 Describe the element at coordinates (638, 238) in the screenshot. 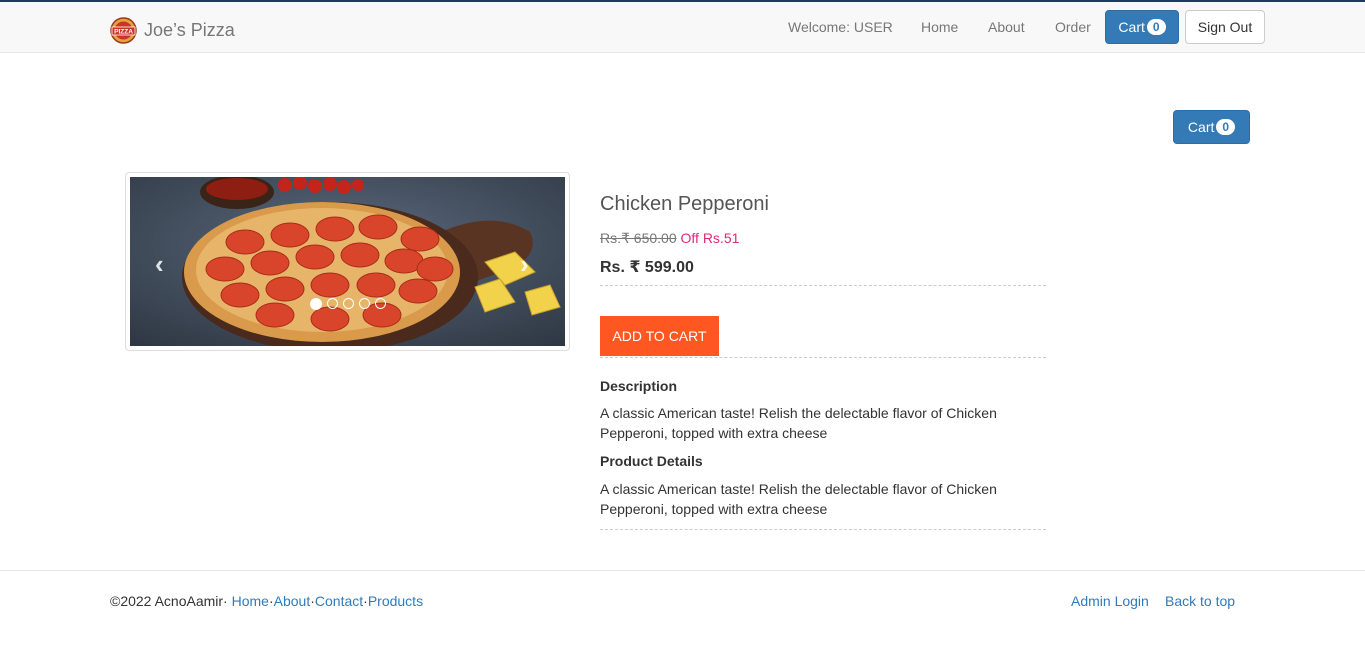

I see `old-price: Rs.₹ 650.00` at that location.